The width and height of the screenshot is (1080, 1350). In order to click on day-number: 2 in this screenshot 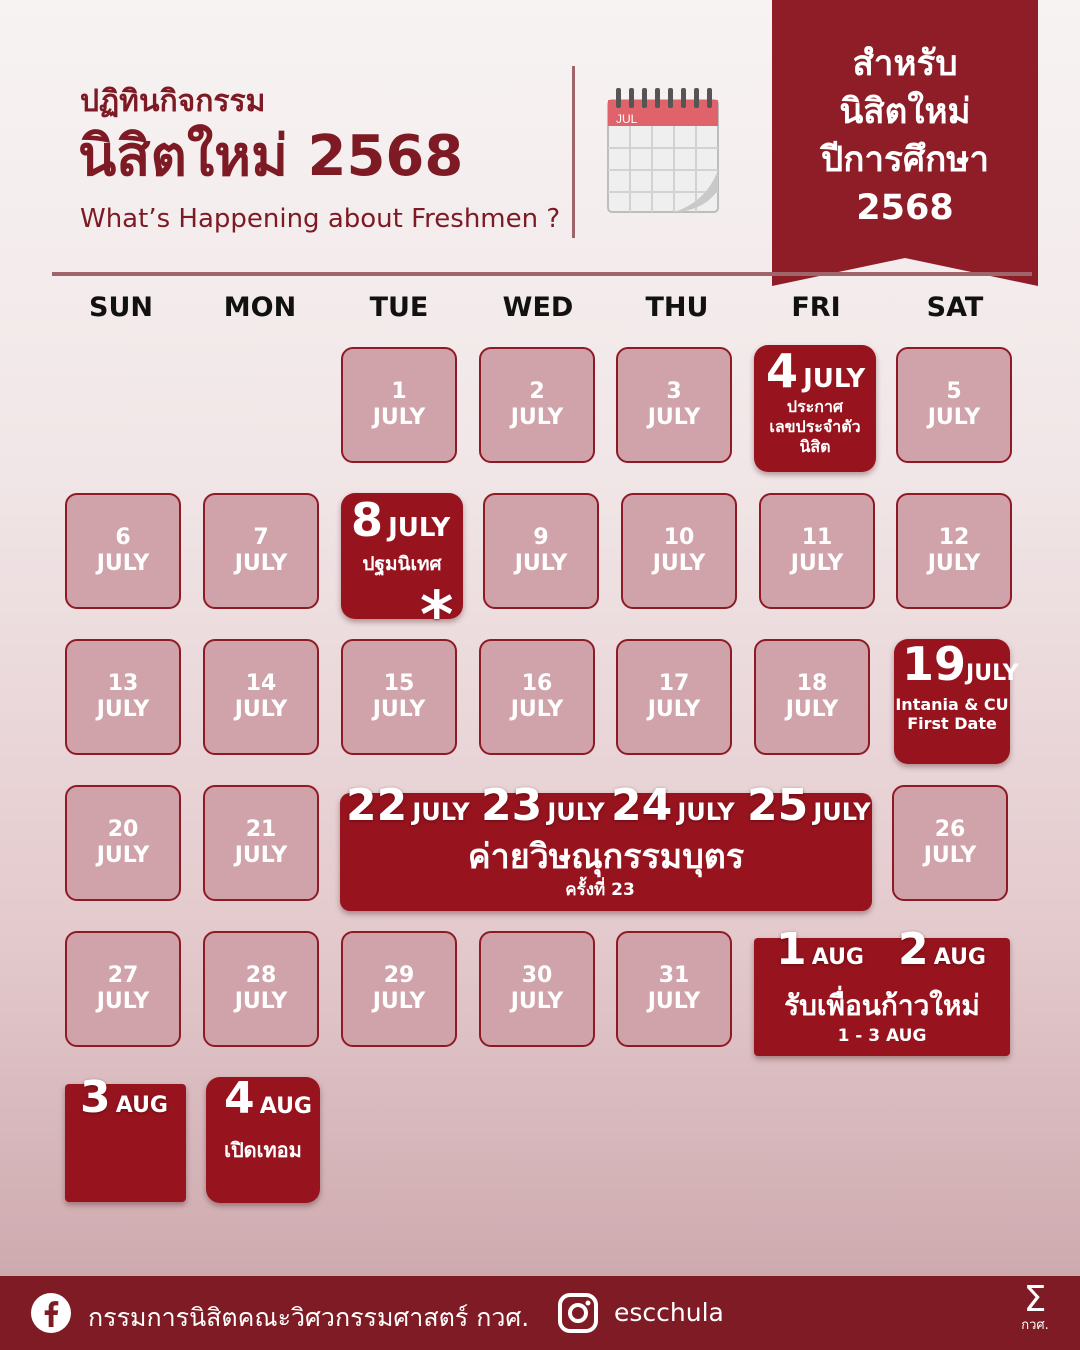, I will do `click(537, 391)`.